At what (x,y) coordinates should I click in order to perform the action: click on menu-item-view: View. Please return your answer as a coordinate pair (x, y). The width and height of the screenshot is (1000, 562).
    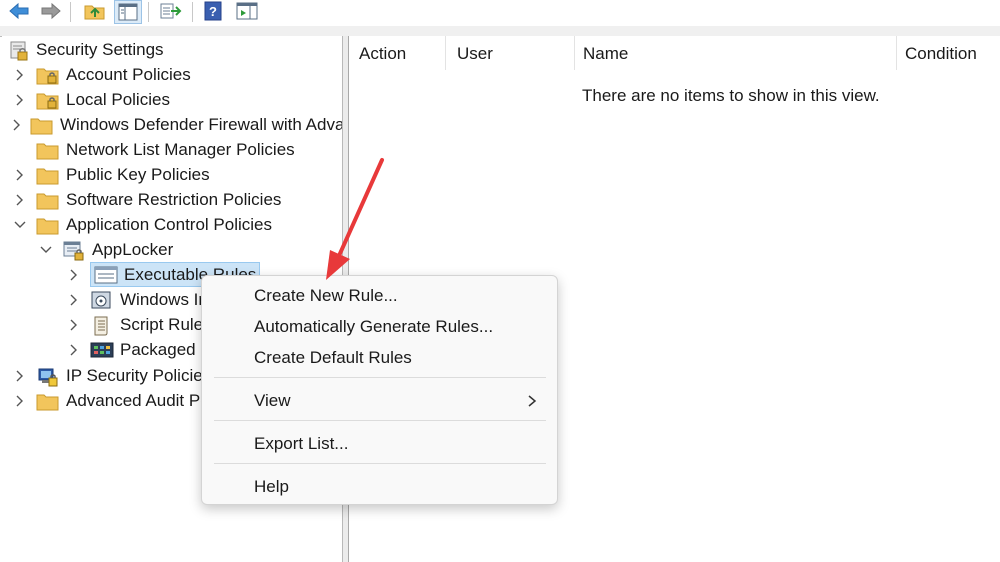
    Looking at the image, I should click on (379, 401).